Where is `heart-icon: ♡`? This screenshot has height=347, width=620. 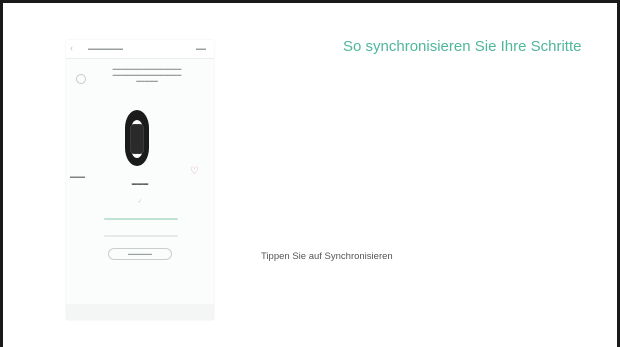 heart-icon: ♡ is located at coordinates (194, 171).